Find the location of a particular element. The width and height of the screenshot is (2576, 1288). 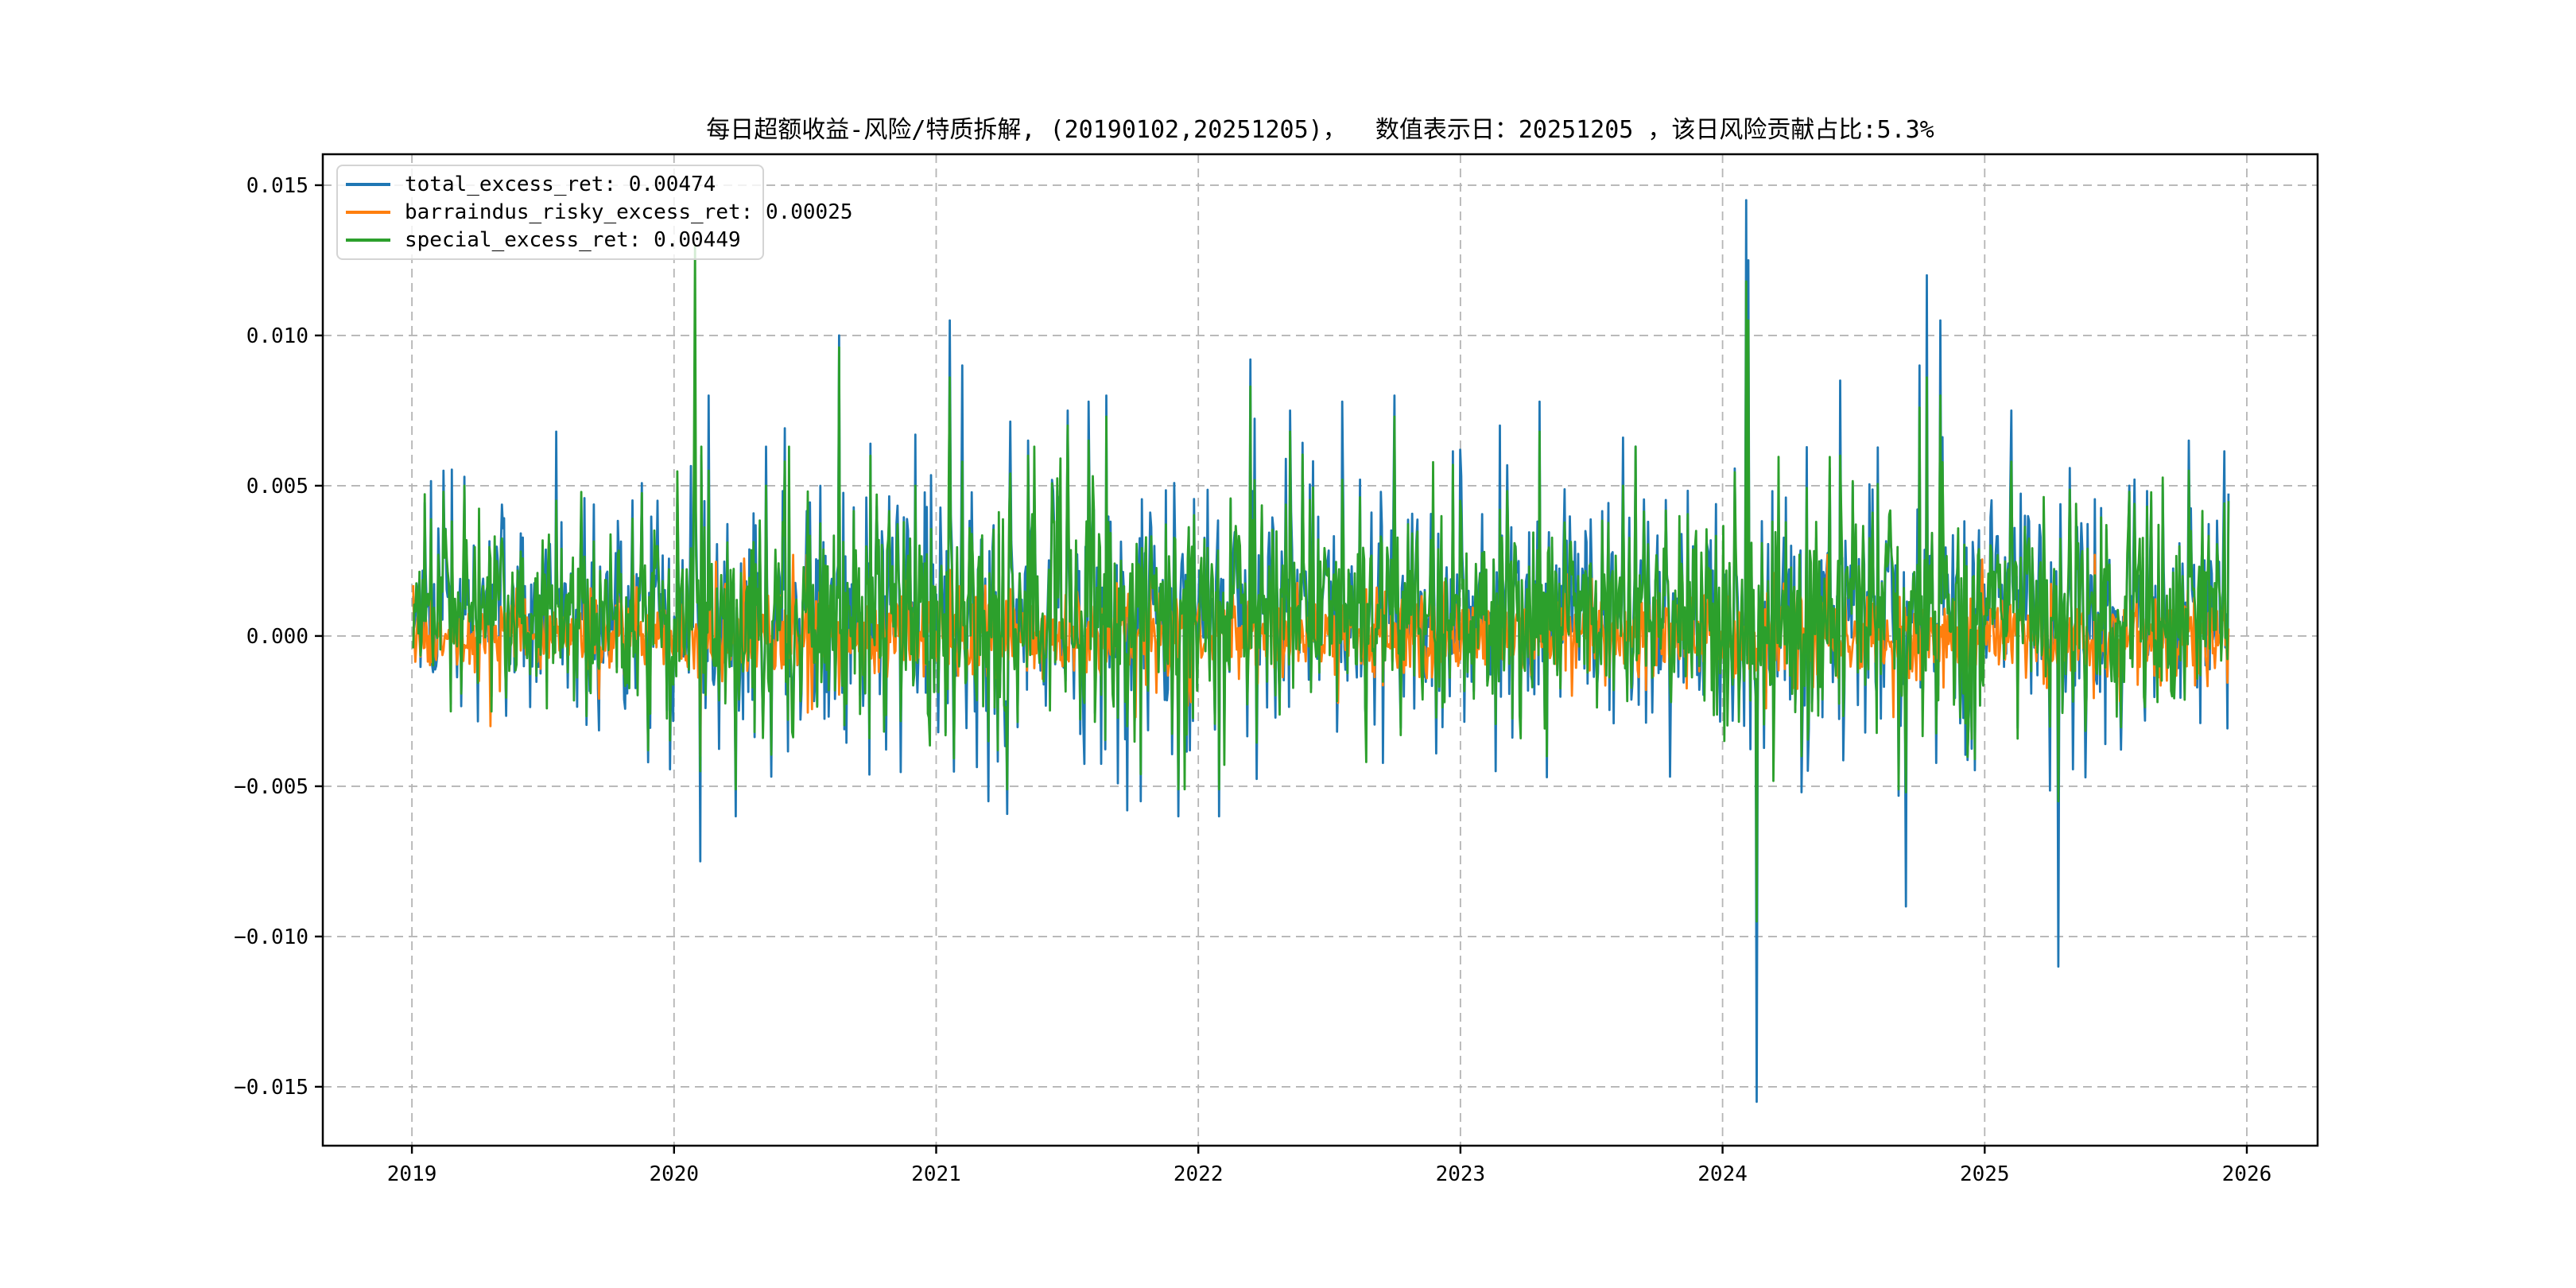

legend-label-barraindus_risky_excess_ret: barraindus_risky_excess_ret: 0.00025 is located at coordinates (629, 212).